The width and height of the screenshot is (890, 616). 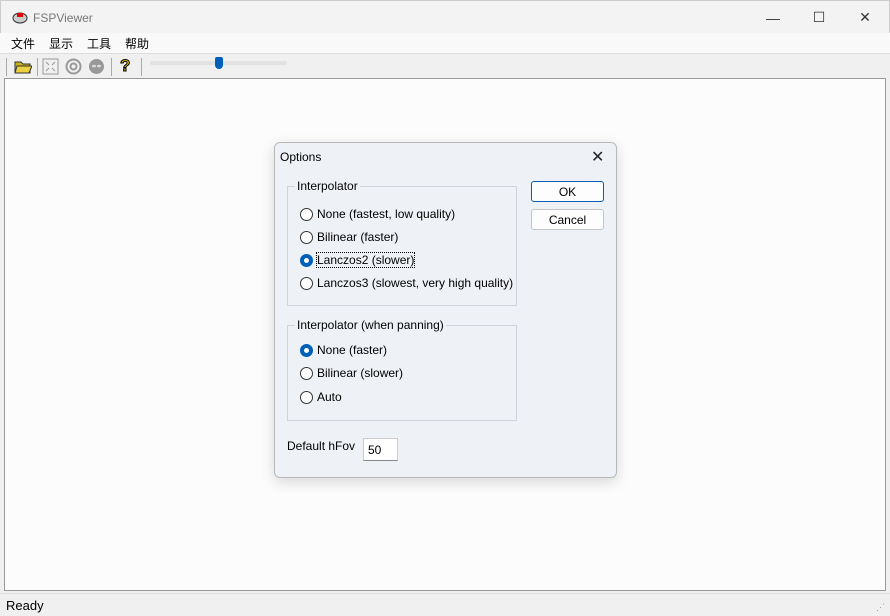 What do you see at coordinates (365, 260) in the screenshot?
I see `radio-label: Lanczos2 (slower)` at bounding box center [365, 260].